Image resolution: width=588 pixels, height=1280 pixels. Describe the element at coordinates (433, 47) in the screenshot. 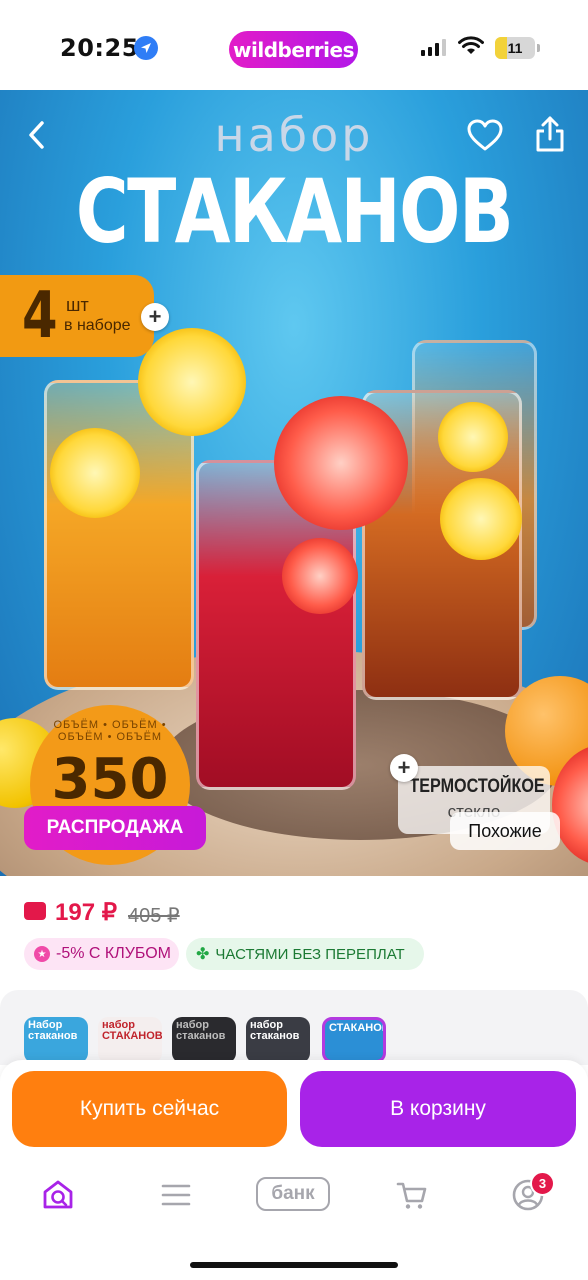

I see `cellular-signal-icon` at that location.